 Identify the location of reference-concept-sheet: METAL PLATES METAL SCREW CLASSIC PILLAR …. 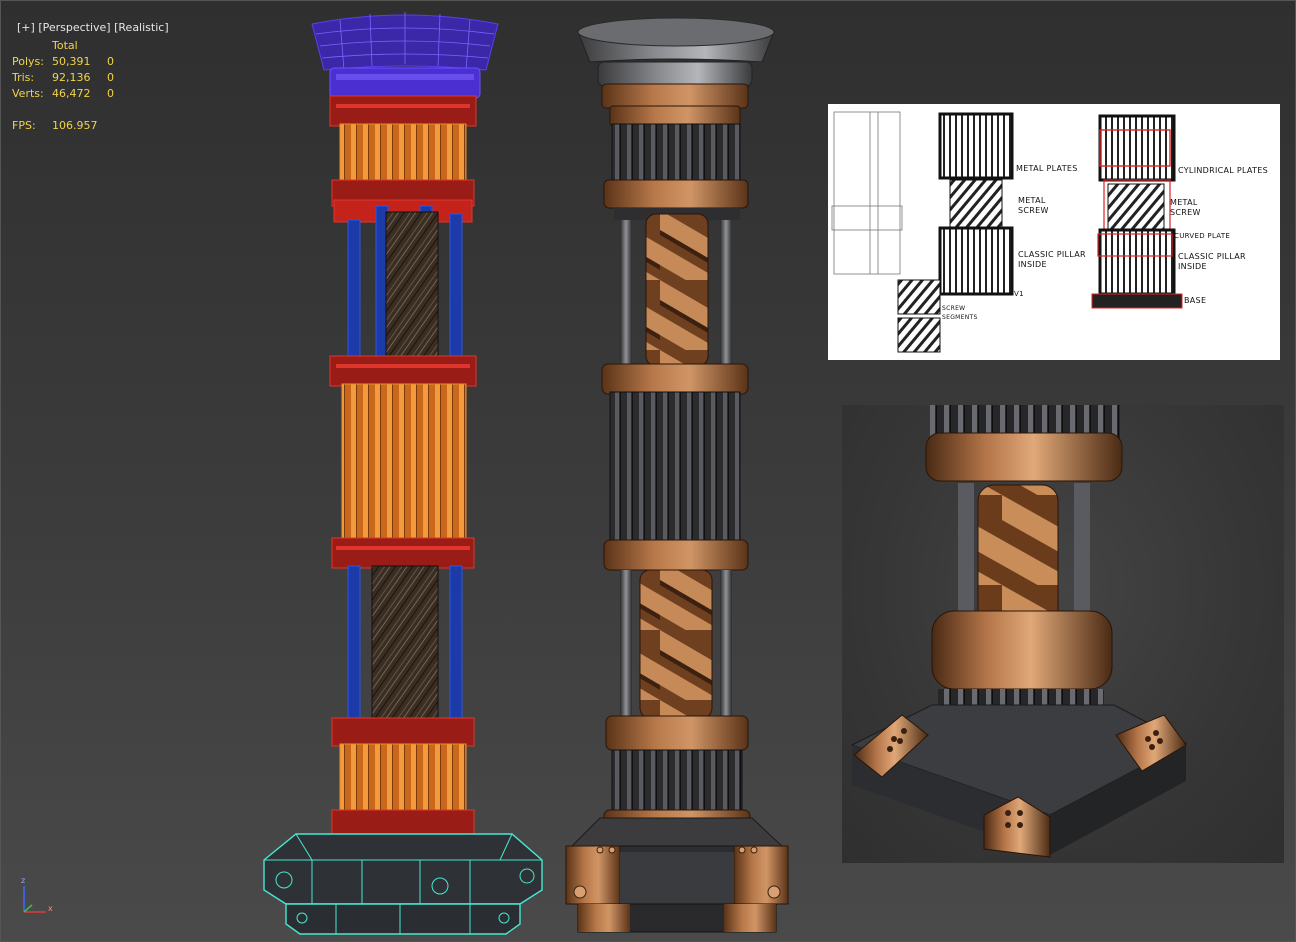
(1054, 232).